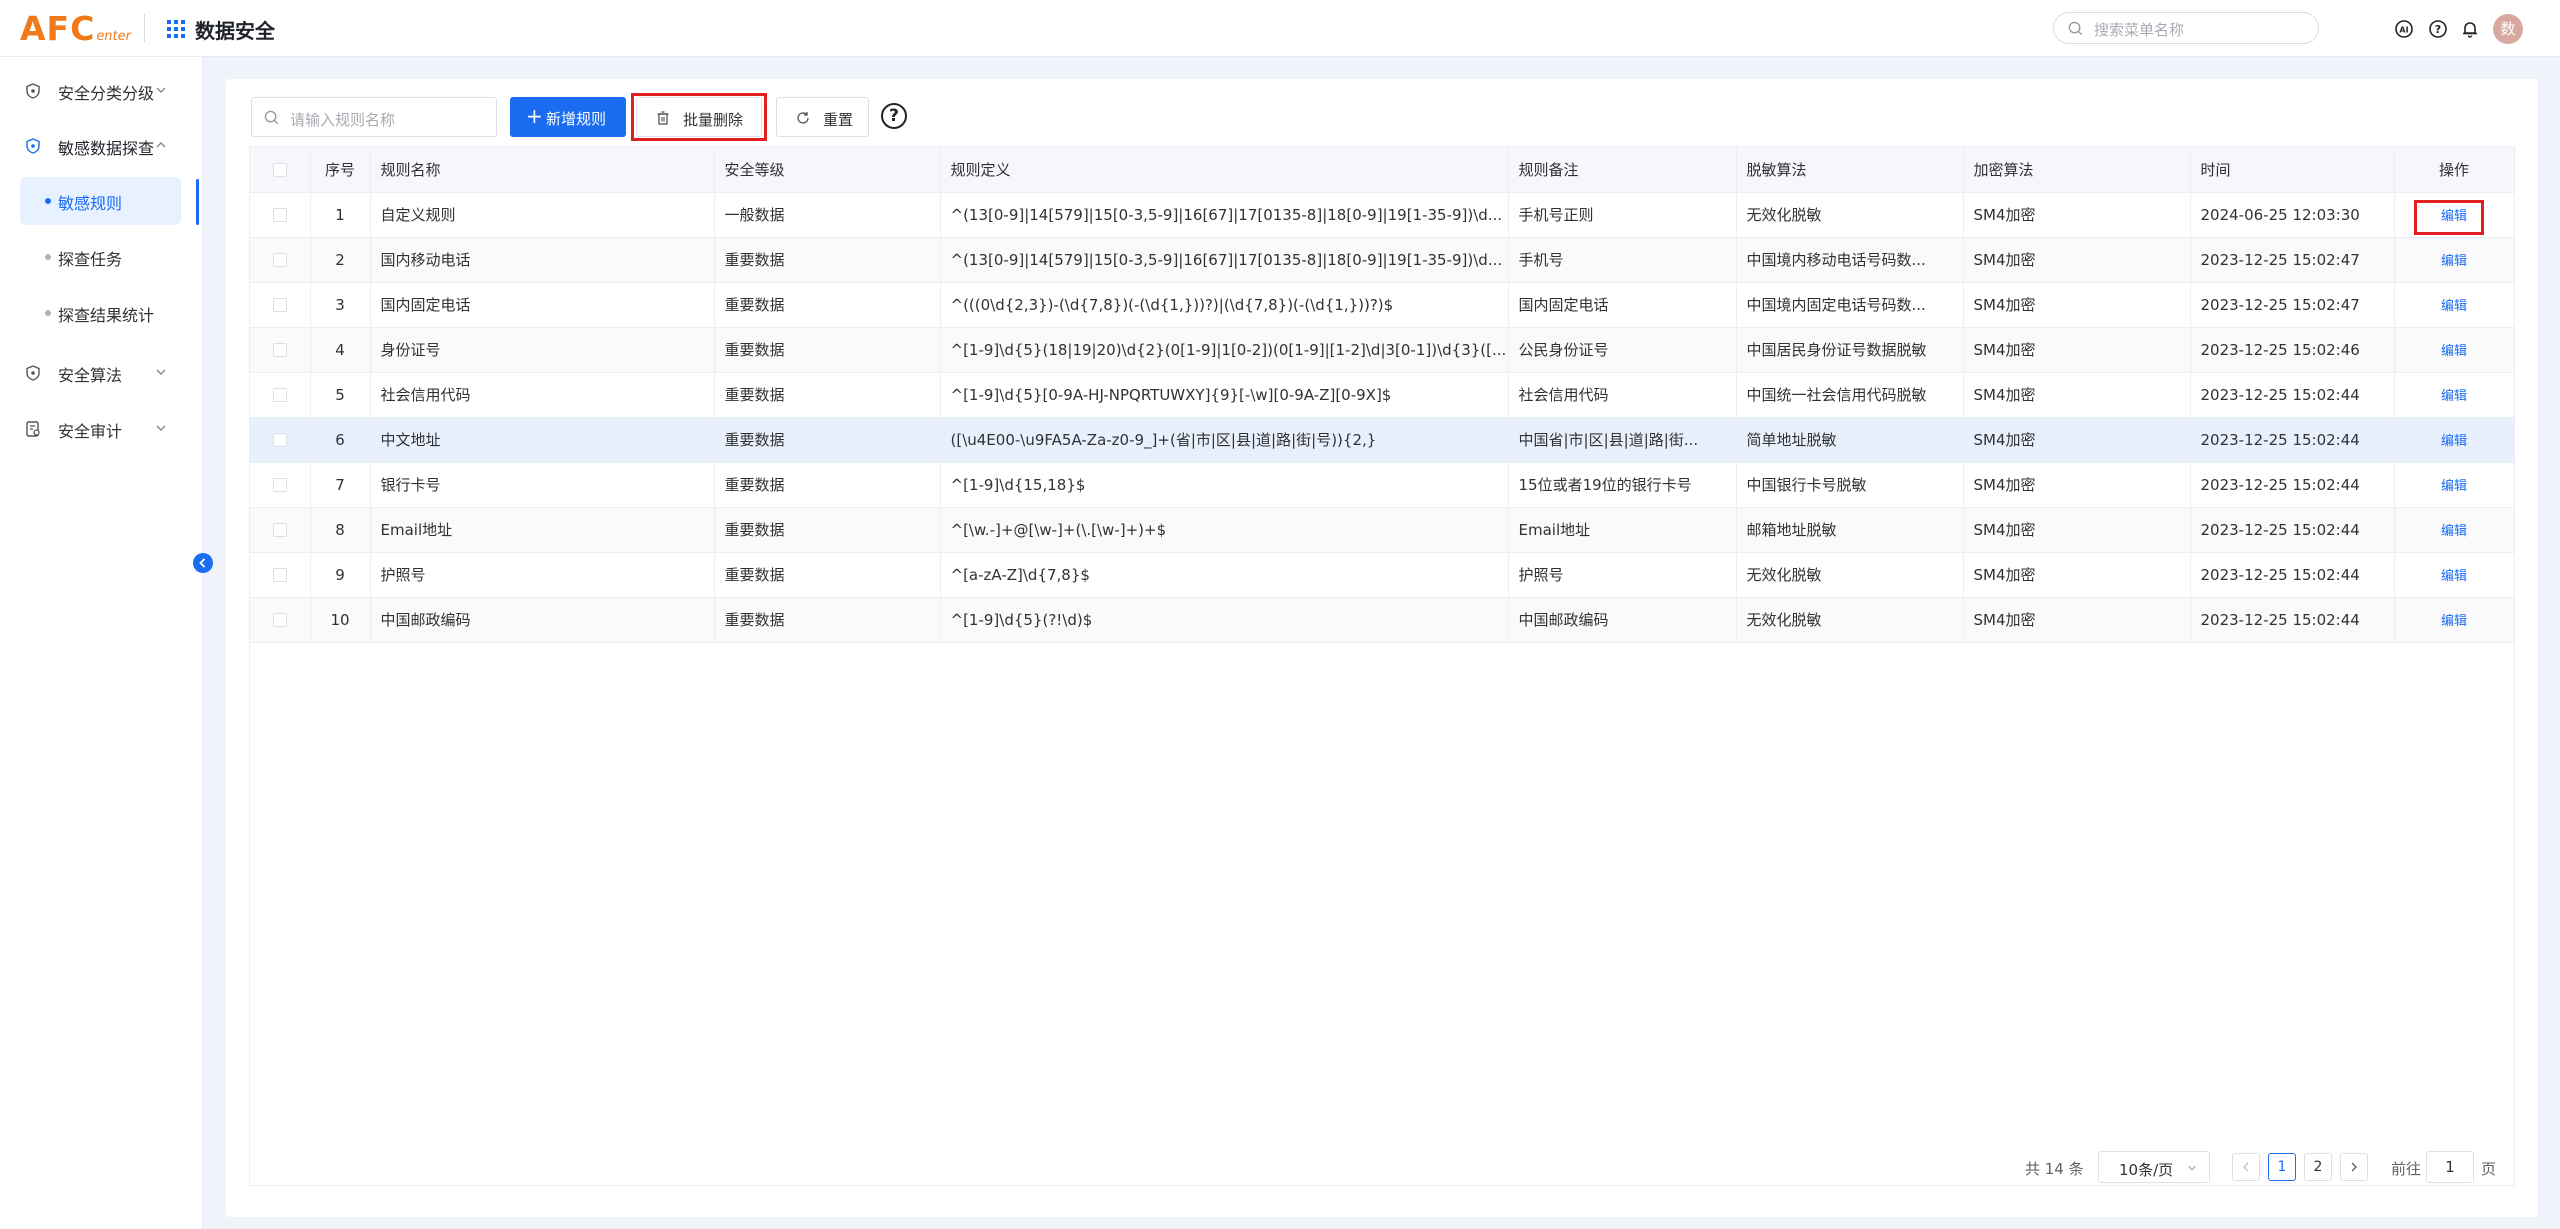 Image resolution: width=2560 pixels, height=1229 pixels. I want to click on table-cell-time: 2023-12-25 15:02:44, so click(2292, 575).